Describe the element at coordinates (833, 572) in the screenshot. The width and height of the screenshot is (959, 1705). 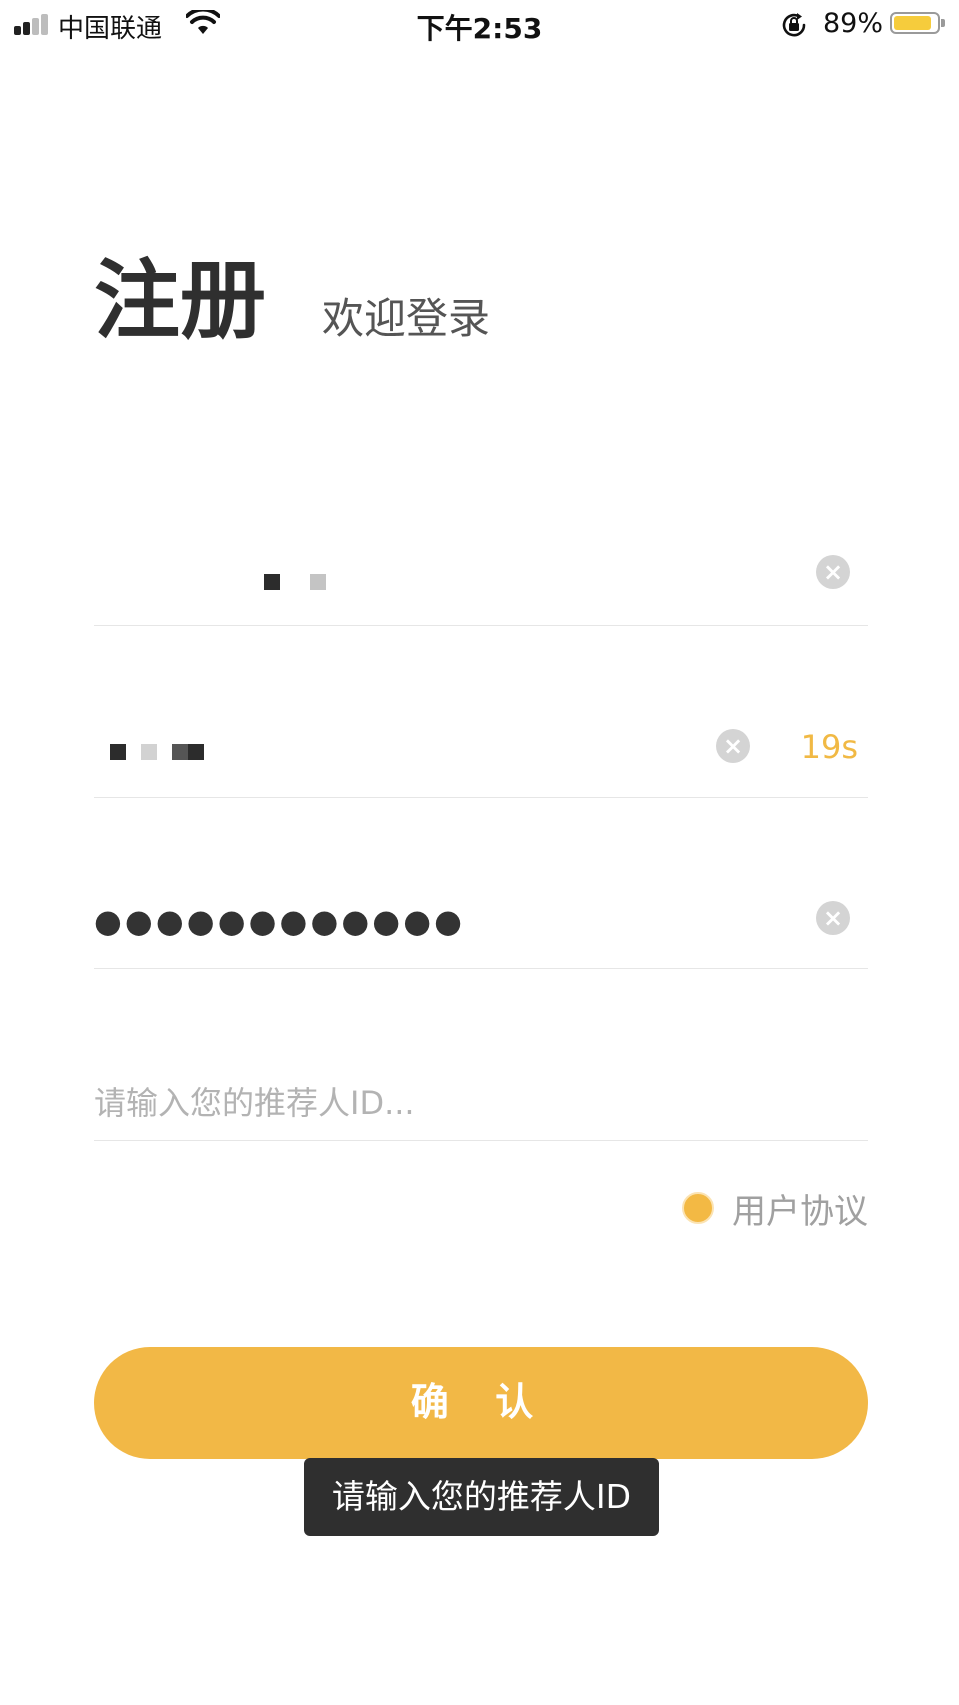
I see `phone-clear-icon: ×` at that location.